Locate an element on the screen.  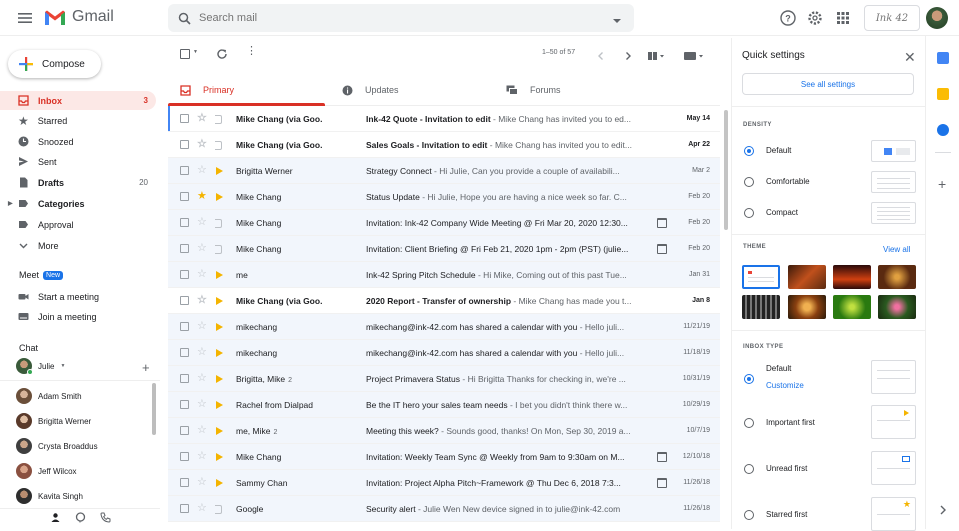
settings-gear-icon is located at coordinates (815, 18).